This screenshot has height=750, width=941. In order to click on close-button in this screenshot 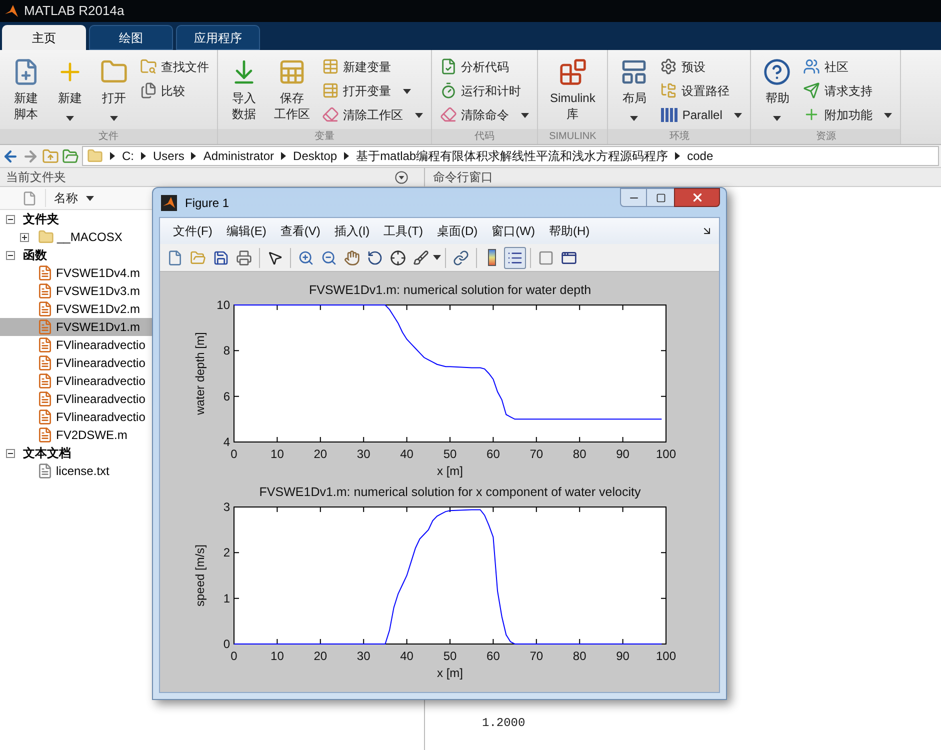, I will do `click(697, 197)`.